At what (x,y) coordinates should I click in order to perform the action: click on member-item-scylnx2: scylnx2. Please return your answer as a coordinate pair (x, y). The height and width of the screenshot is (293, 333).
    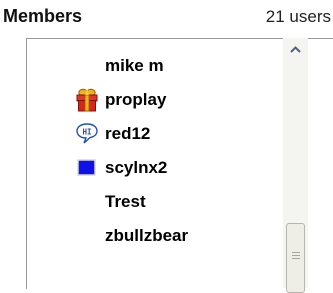
    Looking at the image, I should click on (165, 170).